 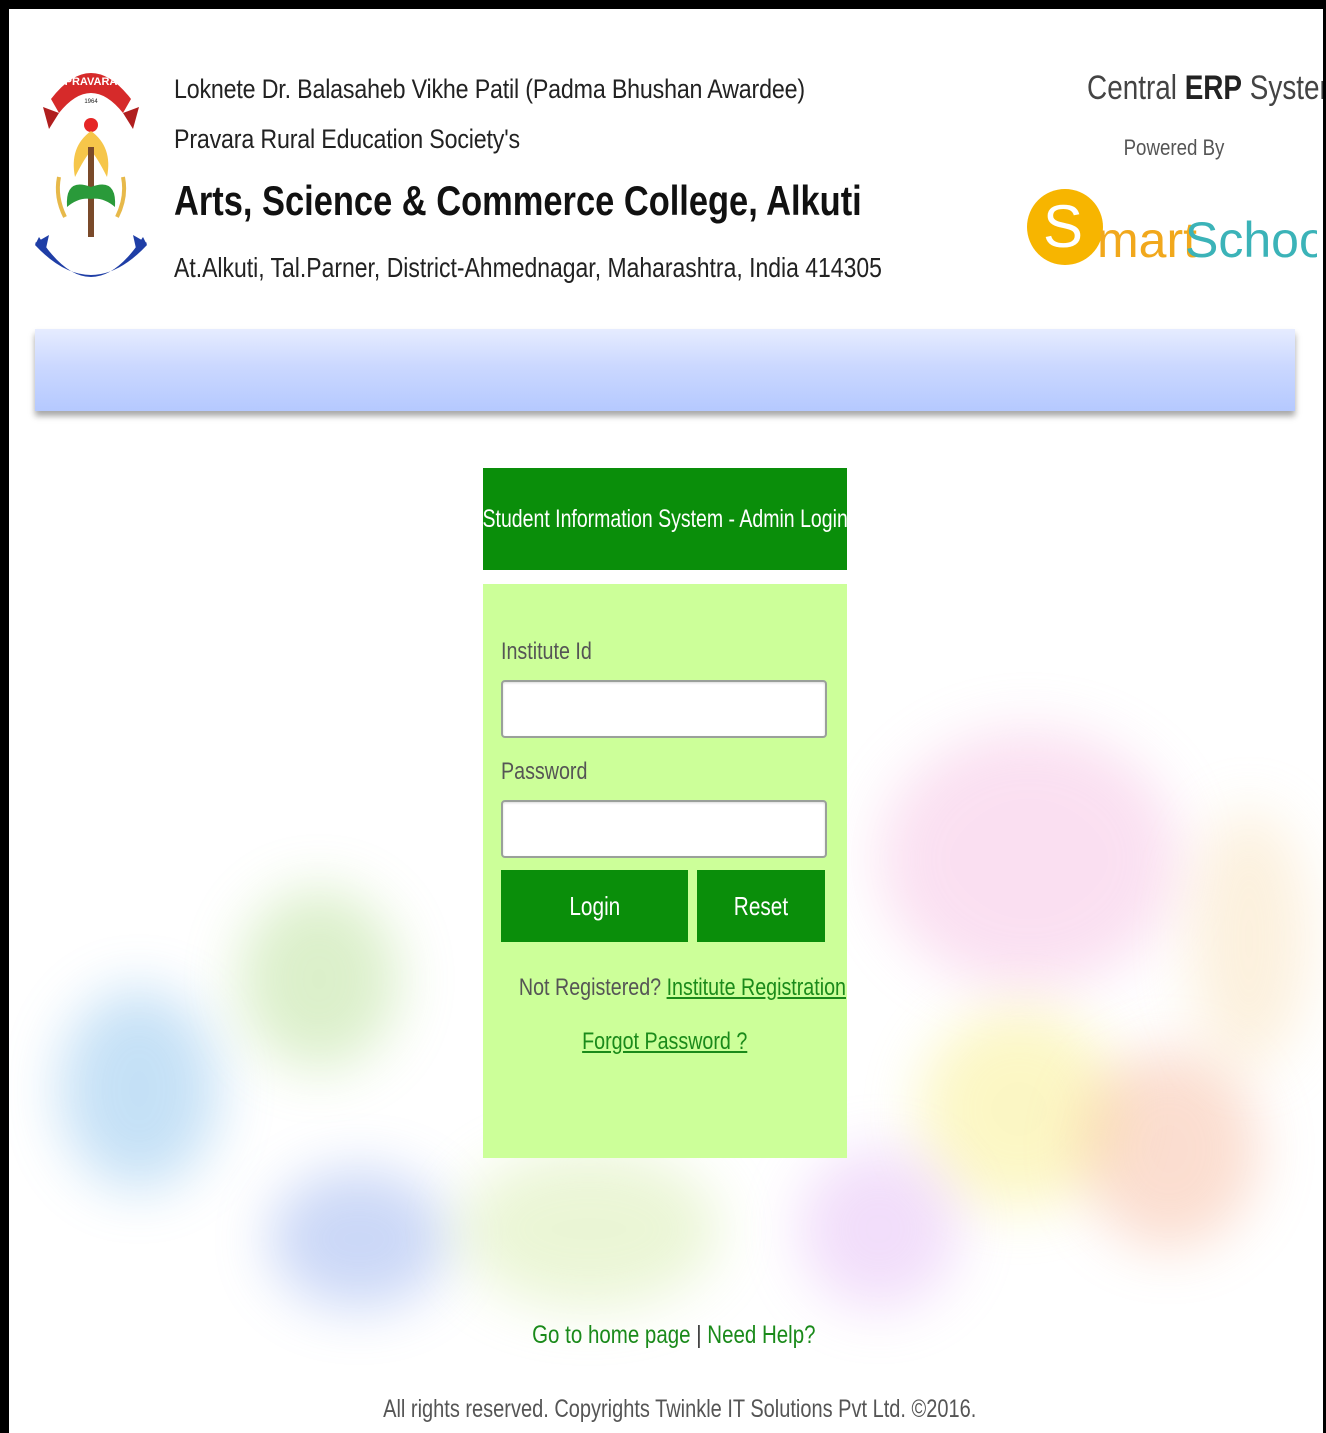 What do you see at coordinates (1251, 240) in the screenshot?
I see `brand-school: School` at bounding box center [1251, 240].